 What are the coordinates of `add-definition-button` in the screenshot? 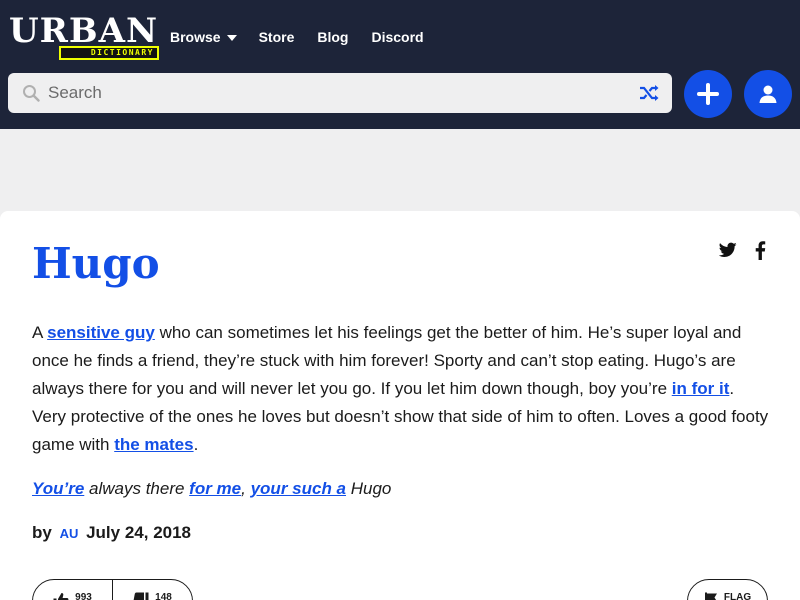 It's located at (708, 94).